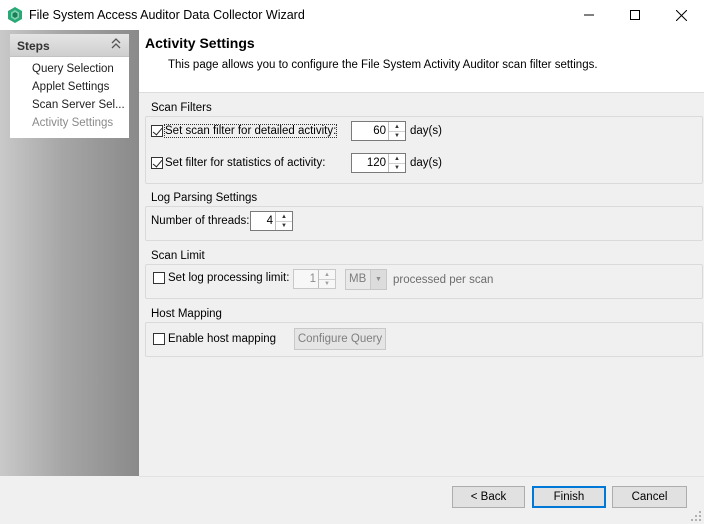 The width and height of the screenshot is (704, 524). Describe the element at coordinates (426, 163) in the screenshot. I see `statistics-activity-unit: day(s)` at that location.